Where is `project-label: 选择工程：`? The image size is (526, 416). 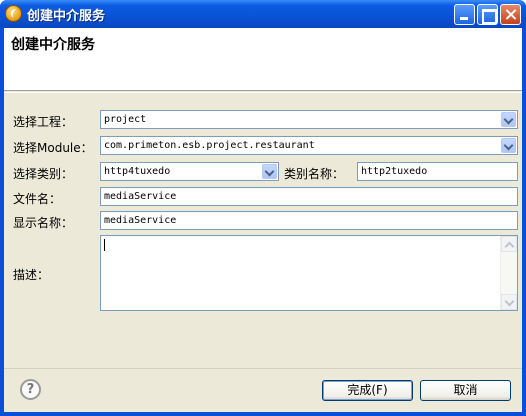
project-label: 选择工程： is located at coordinates (43, 122).